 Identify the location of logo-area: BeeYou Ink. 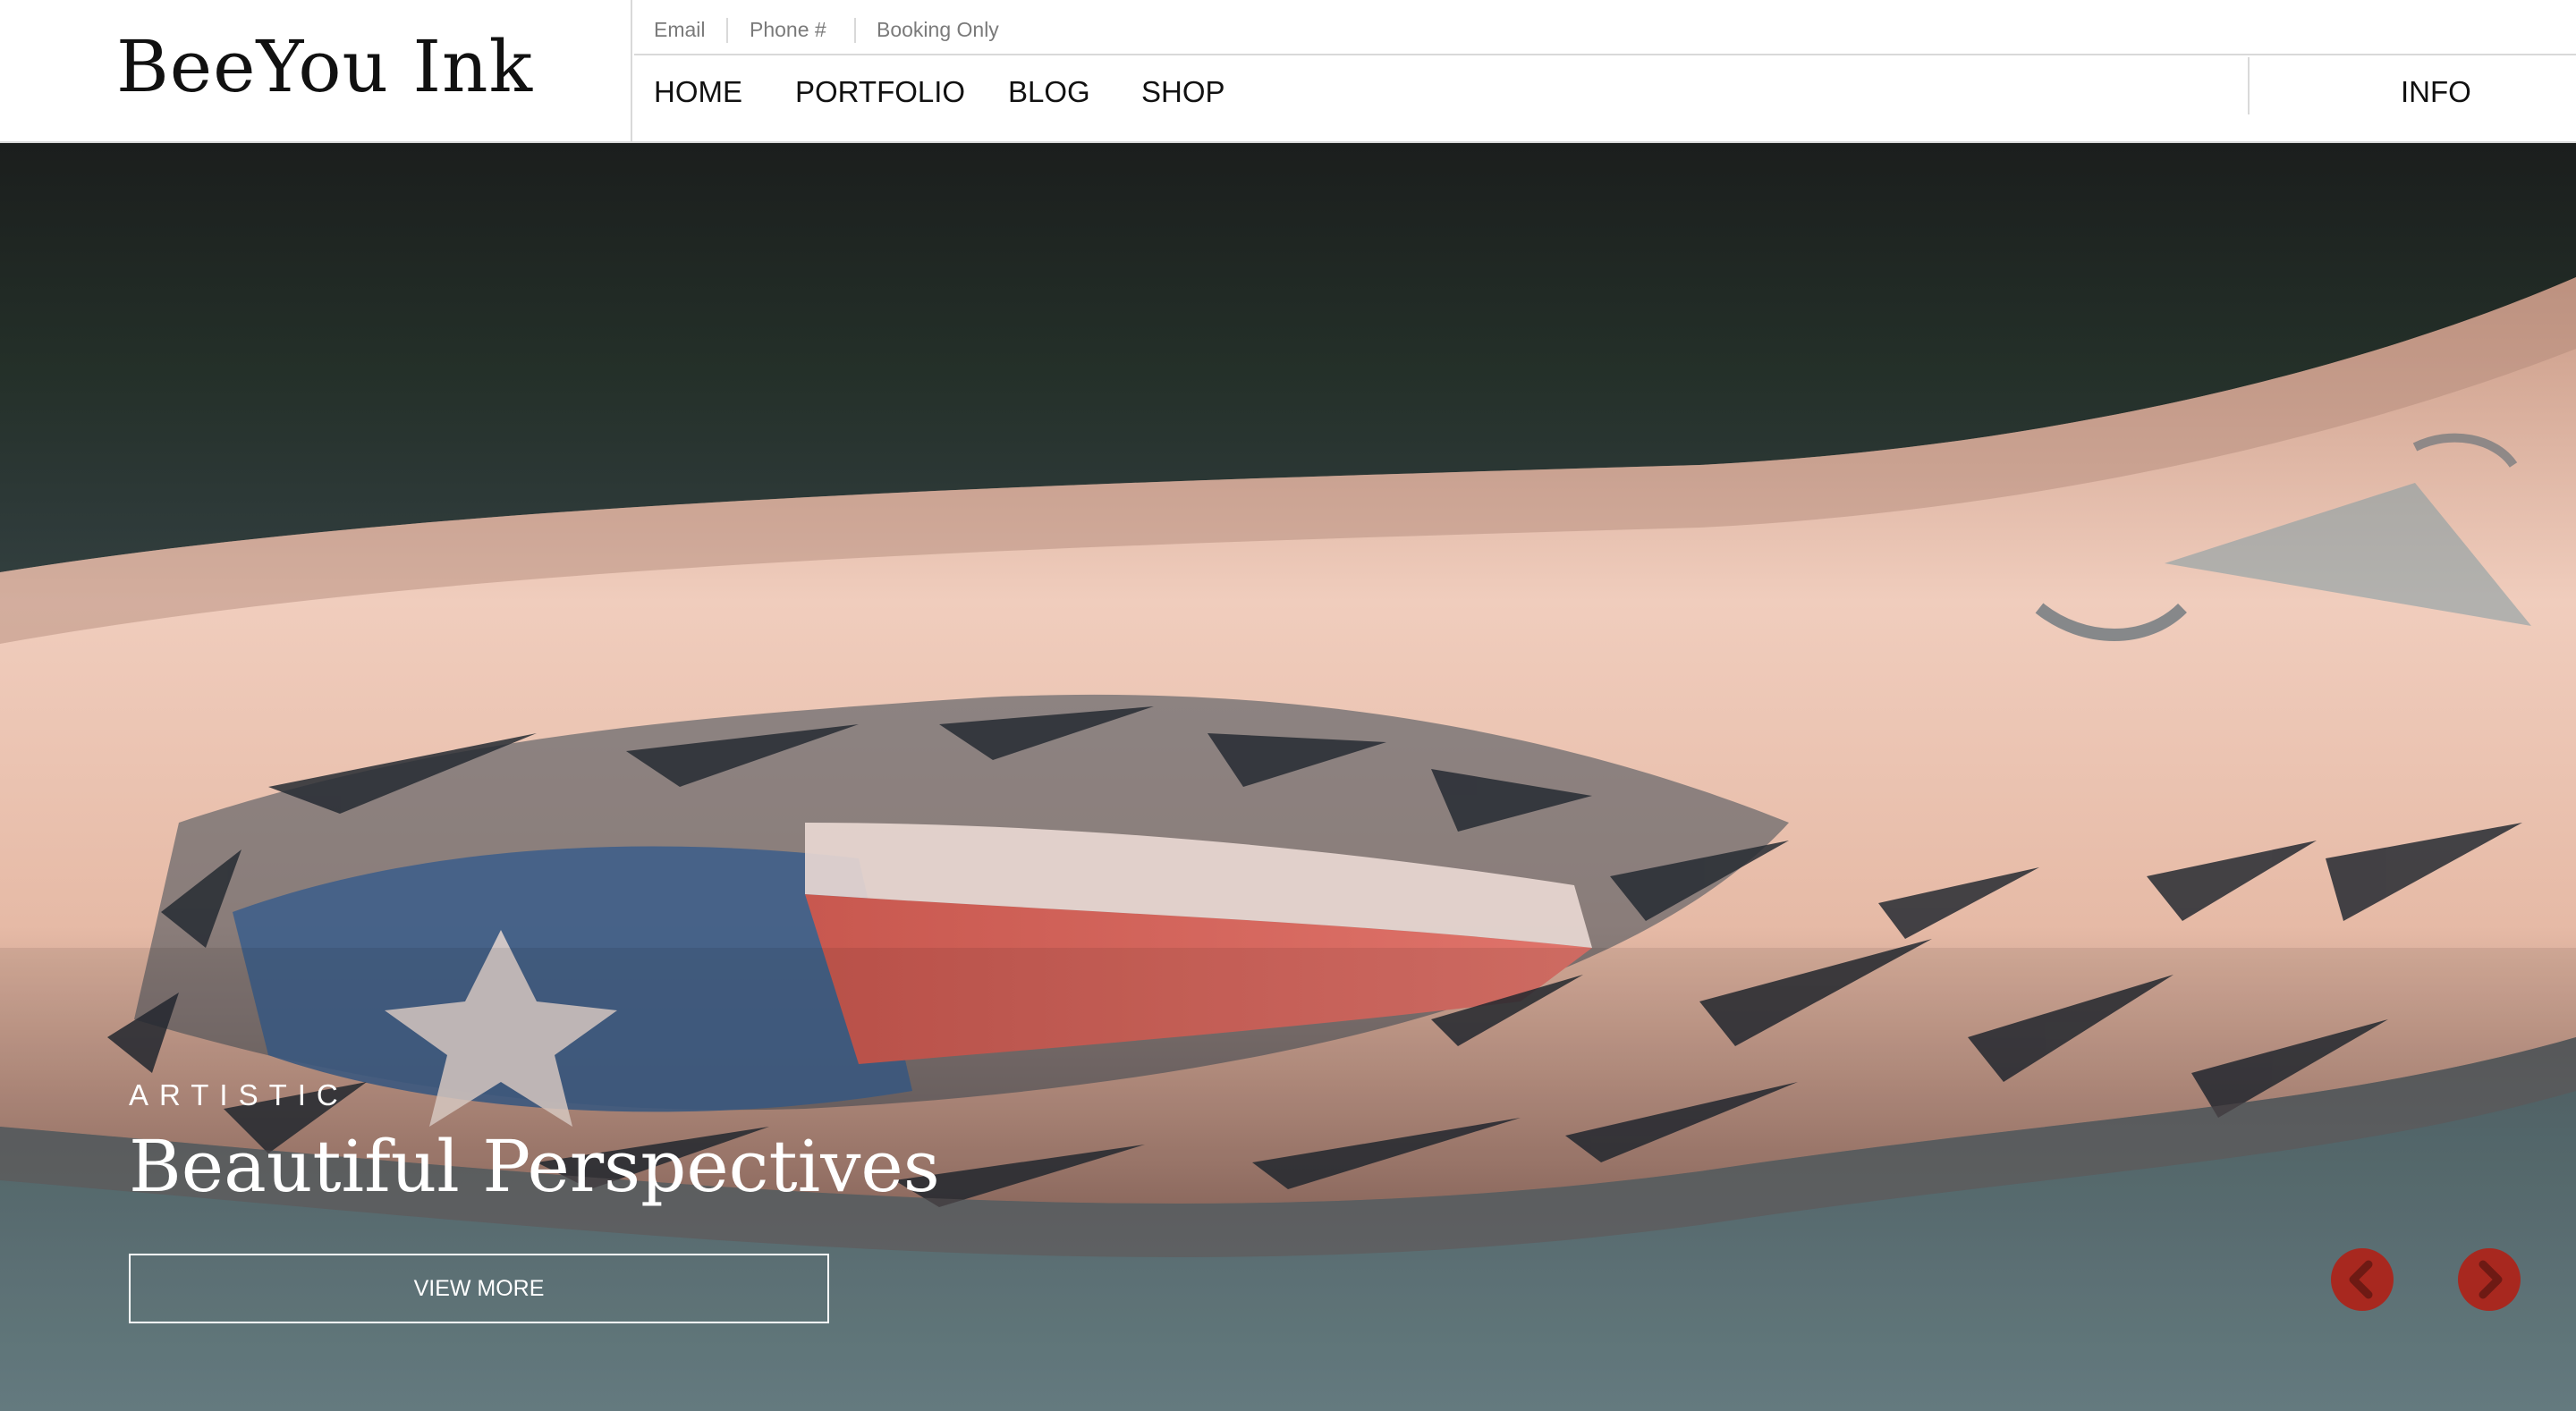
(316, 70).